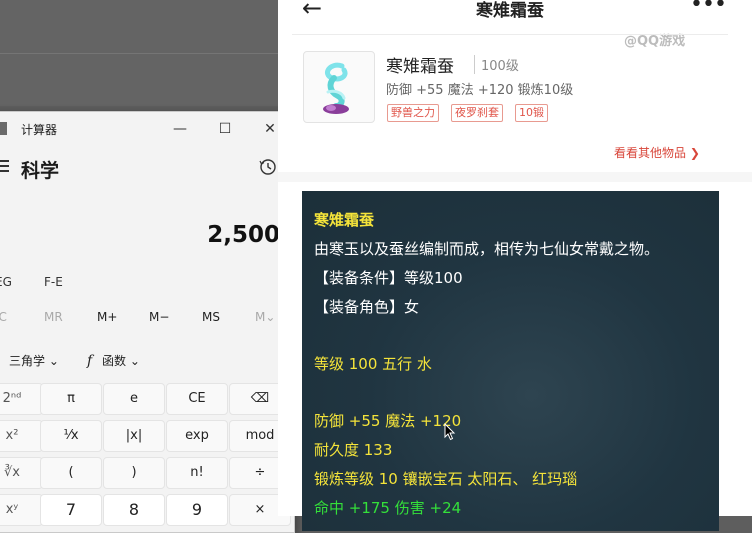 The width and height of the screenshot is (752, 533). I want to click on open-paren-key: (, so click(71, 473).